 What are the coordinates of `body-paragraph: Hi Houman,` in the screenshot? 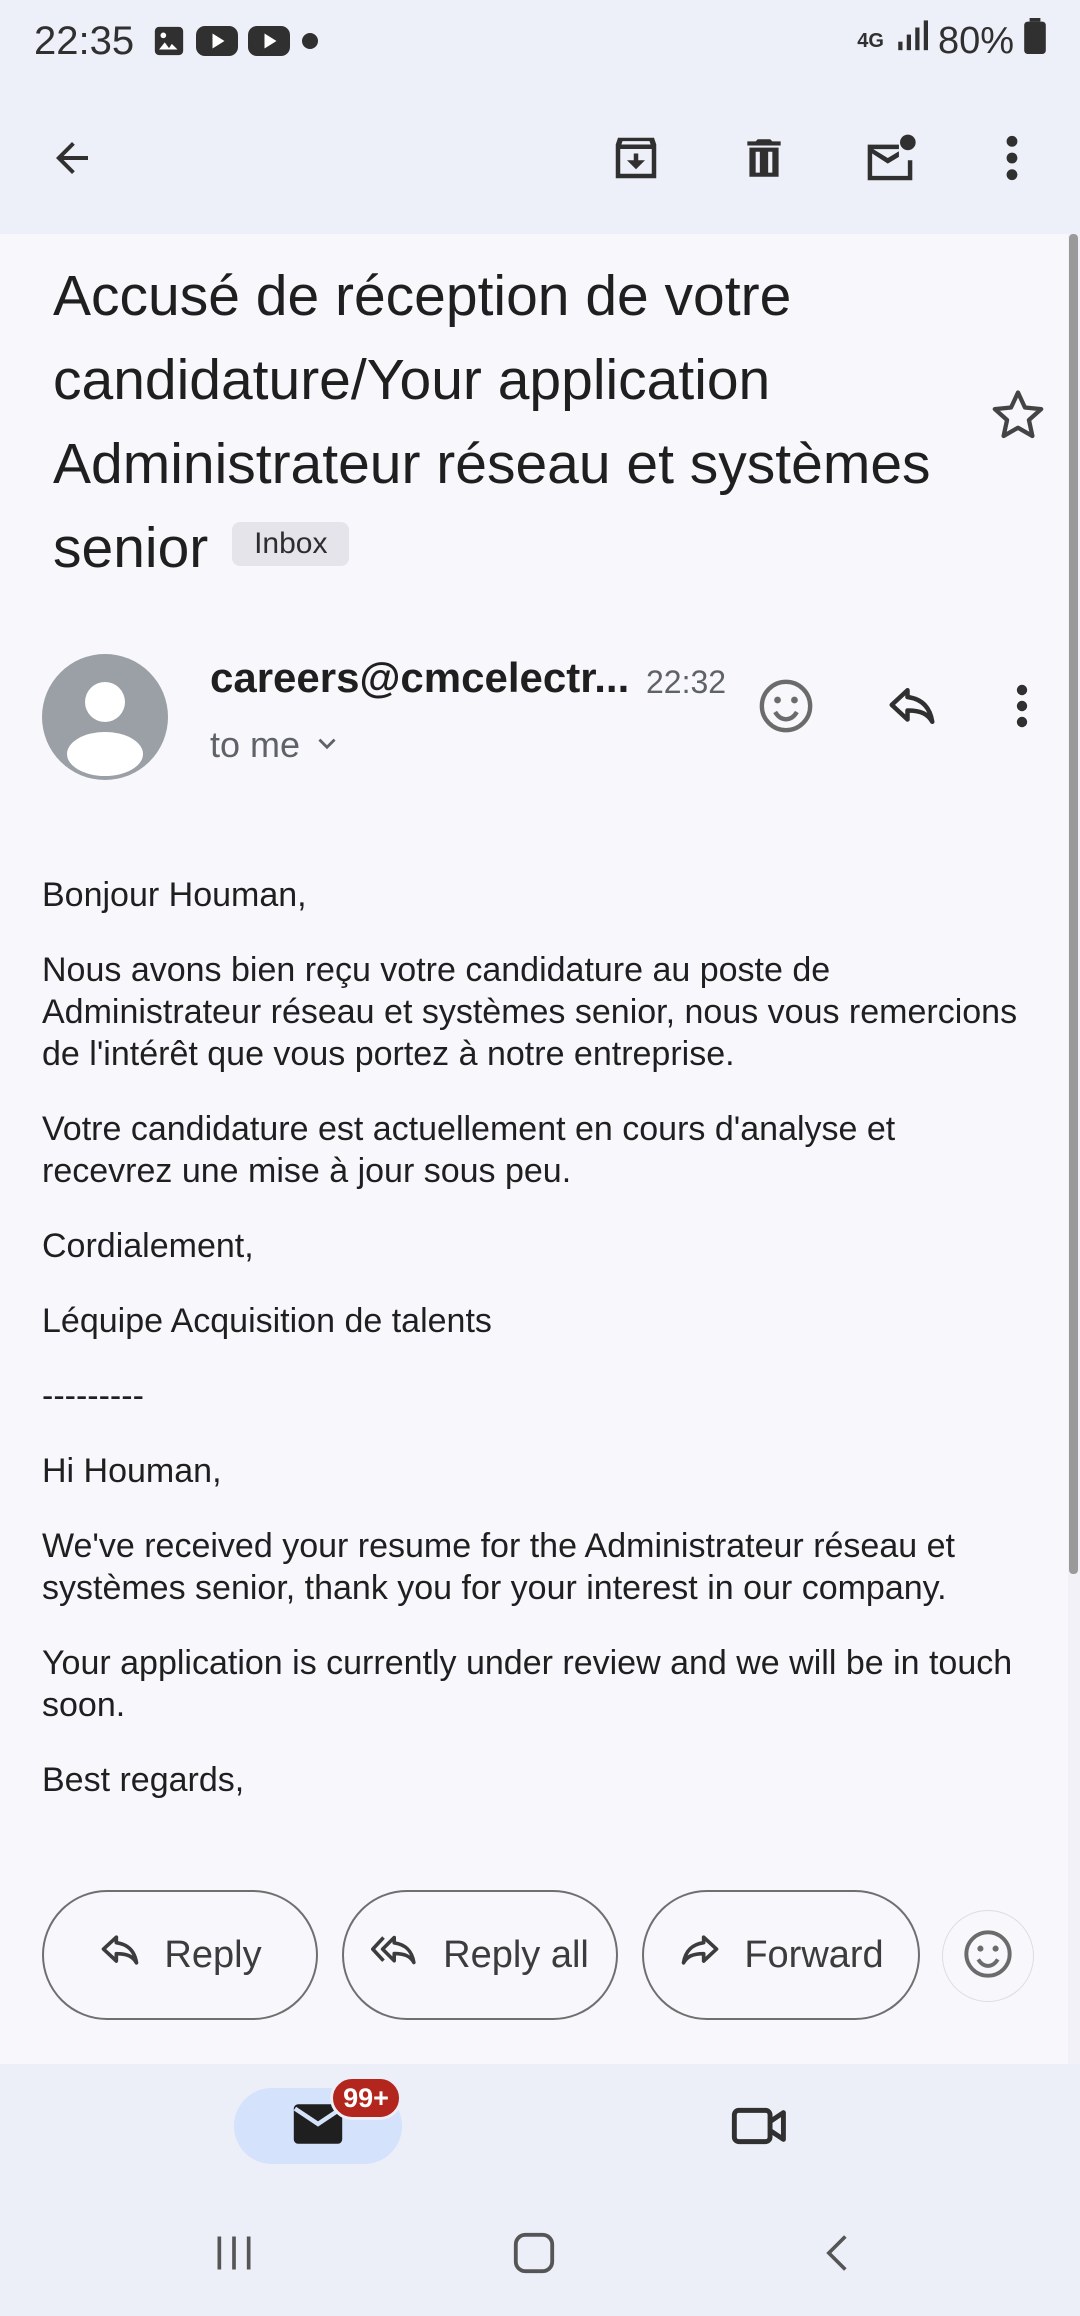 It's located at (132, 1471).